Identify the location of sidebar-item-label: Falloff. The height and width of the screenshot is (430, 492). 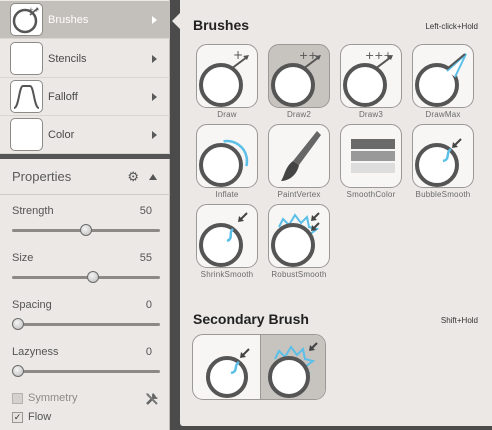
(63, 96).